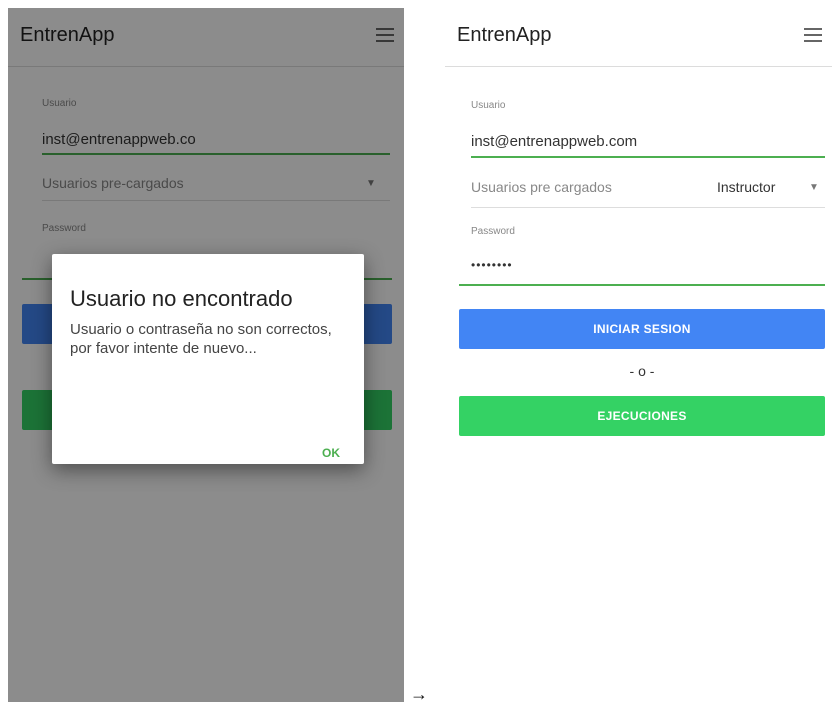 The image size is (832, 706). What do you see at coordinates (331, 453) in the screenshot?
I see `dialog-ok-button: OK` at bounding box center [331, 453].